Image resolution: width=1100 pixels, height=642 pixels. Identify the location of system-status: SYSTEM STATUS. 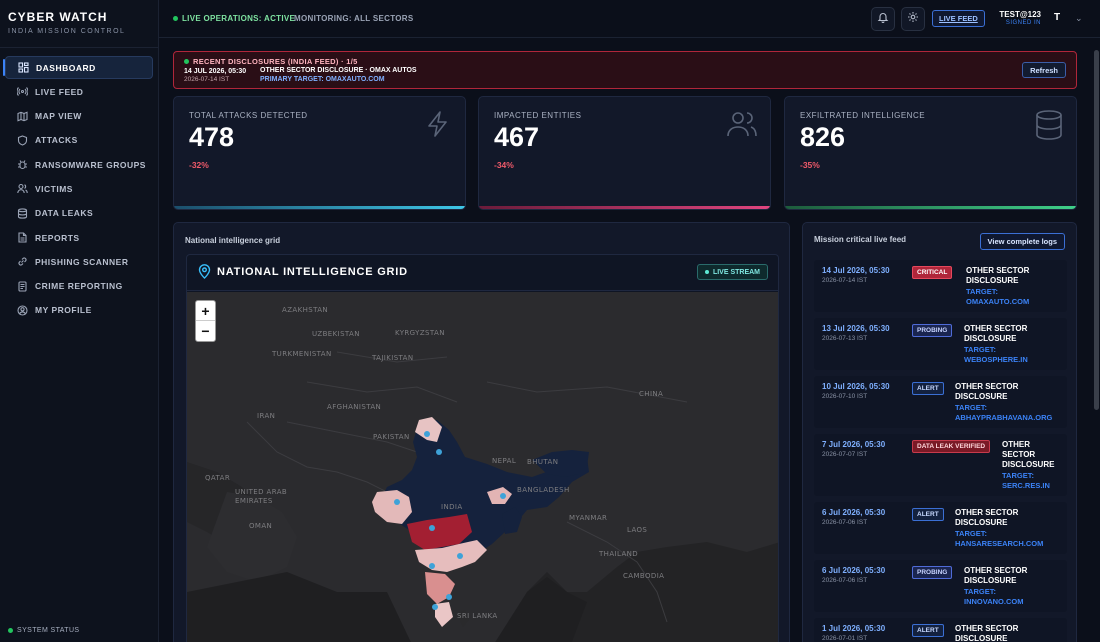
(44, 630).